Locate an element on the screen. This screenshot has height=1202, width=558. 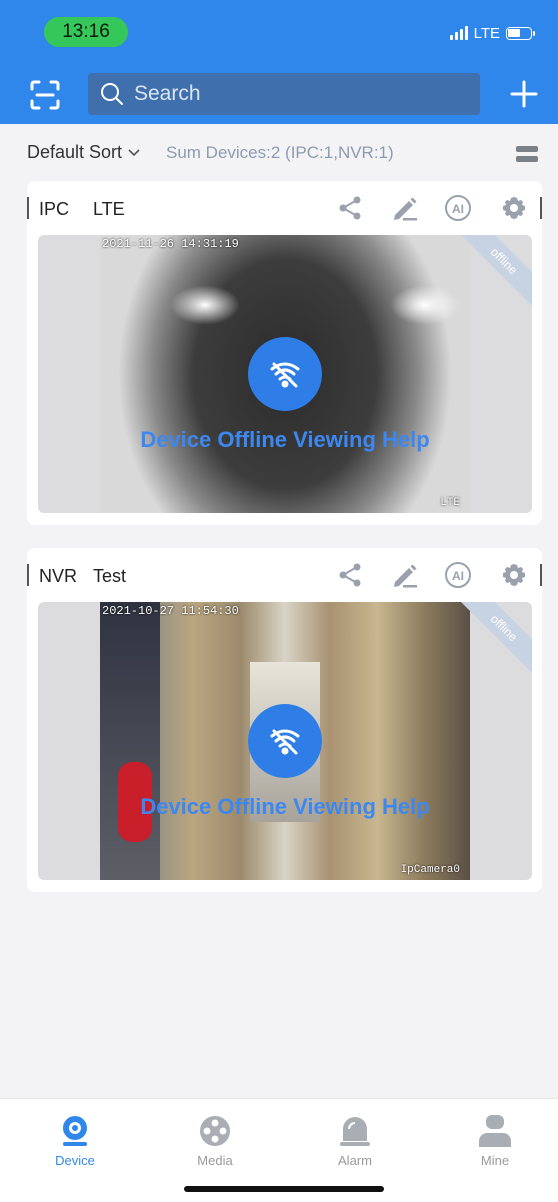
sort-bar: Default Sort Sum Devices:2 (IPC:1,NVR:1) is located at coordinates (279, 152).